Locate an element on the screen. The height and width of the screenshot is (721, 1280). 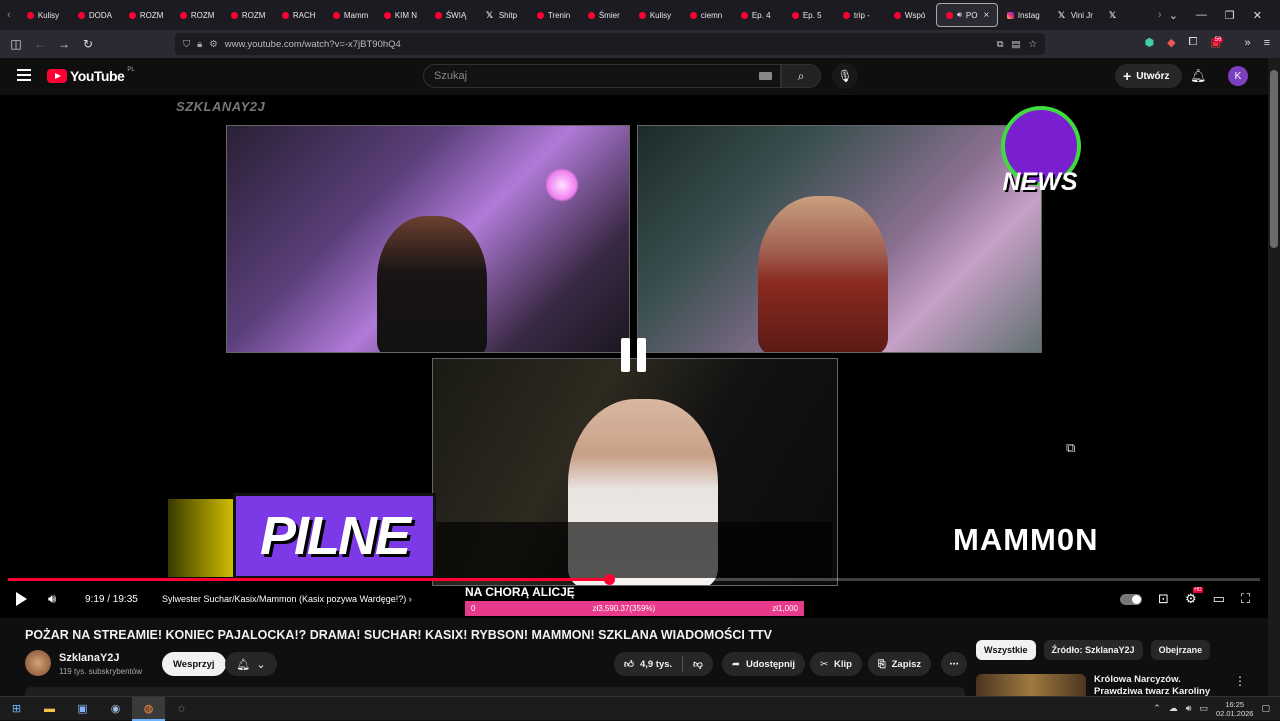
close-tab-icon: × is located at coordinates (986, 15).